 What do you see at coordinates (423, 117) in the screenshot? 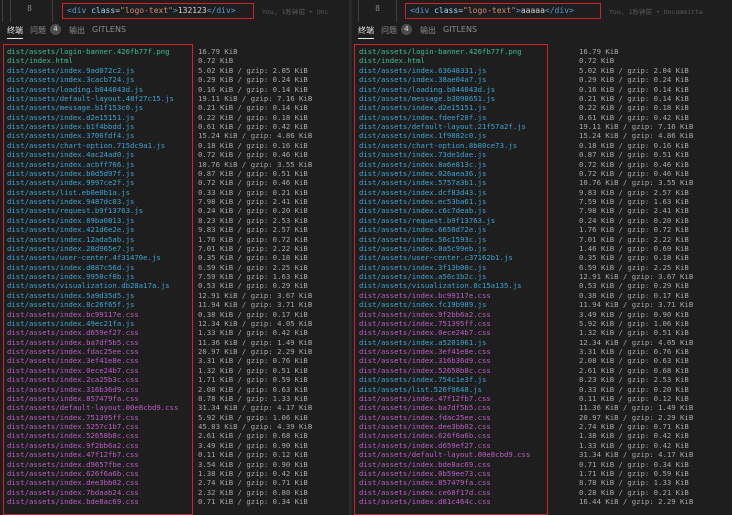
I see `output-filename: dist/assets/index.fdeef28f.js` at bounding box center [423, 117].